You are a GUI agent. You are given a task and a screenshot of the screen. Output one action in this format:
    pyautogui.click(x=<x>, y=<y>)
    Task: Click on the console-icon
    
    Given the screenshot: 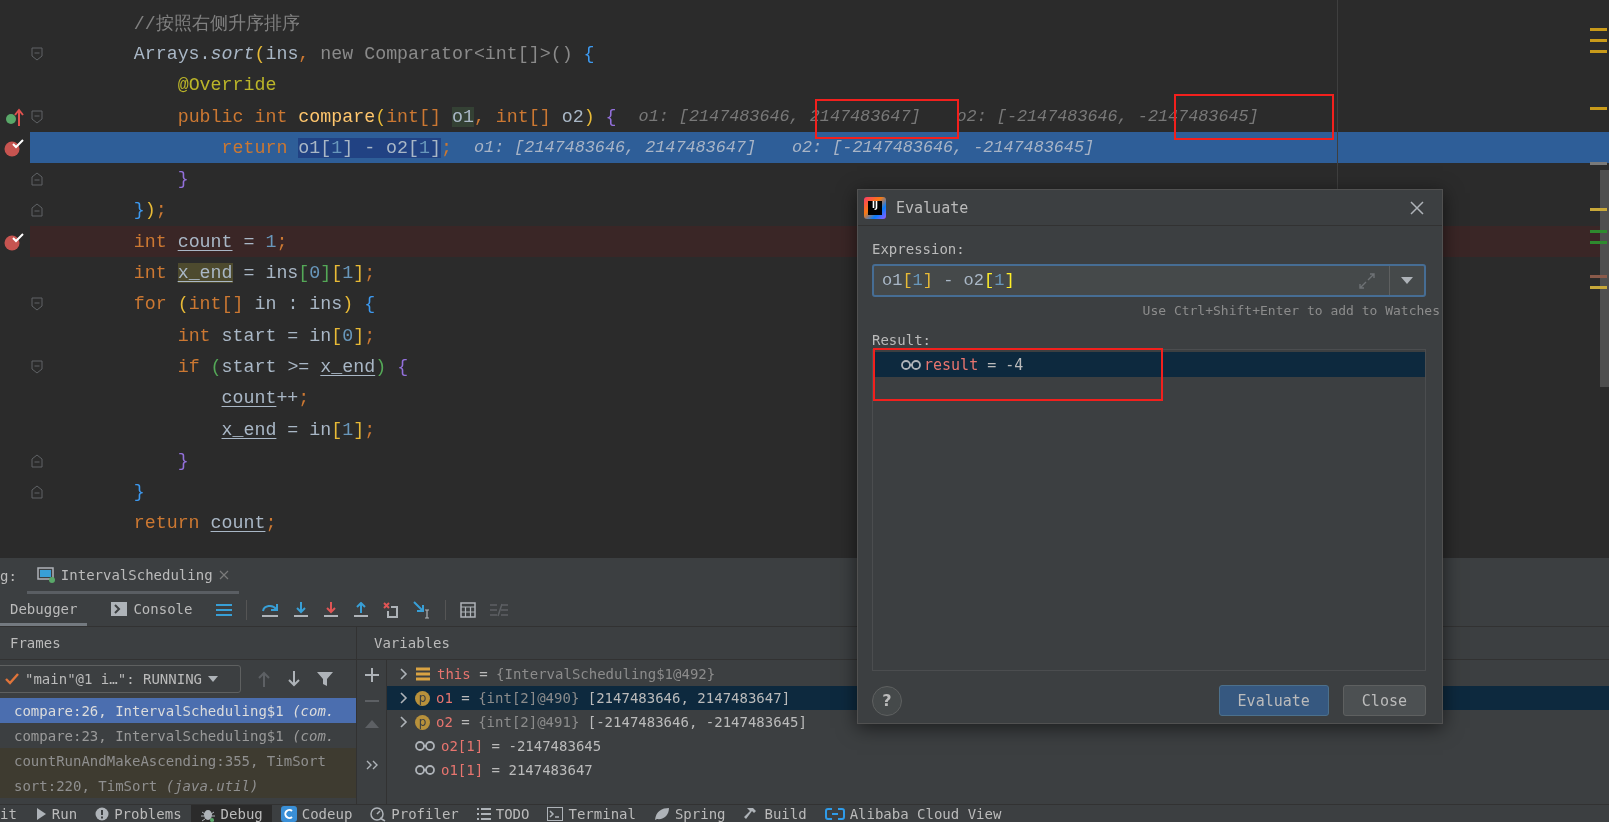 What is the action you would take?
    pyautogui.click(x=119, y=608)
    